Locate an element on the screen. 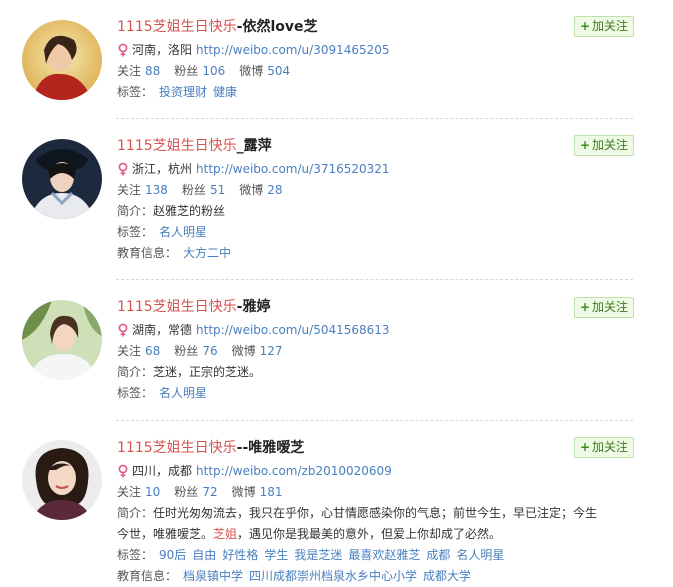  weibo-count: 504 is located at coordinates (278, 71).